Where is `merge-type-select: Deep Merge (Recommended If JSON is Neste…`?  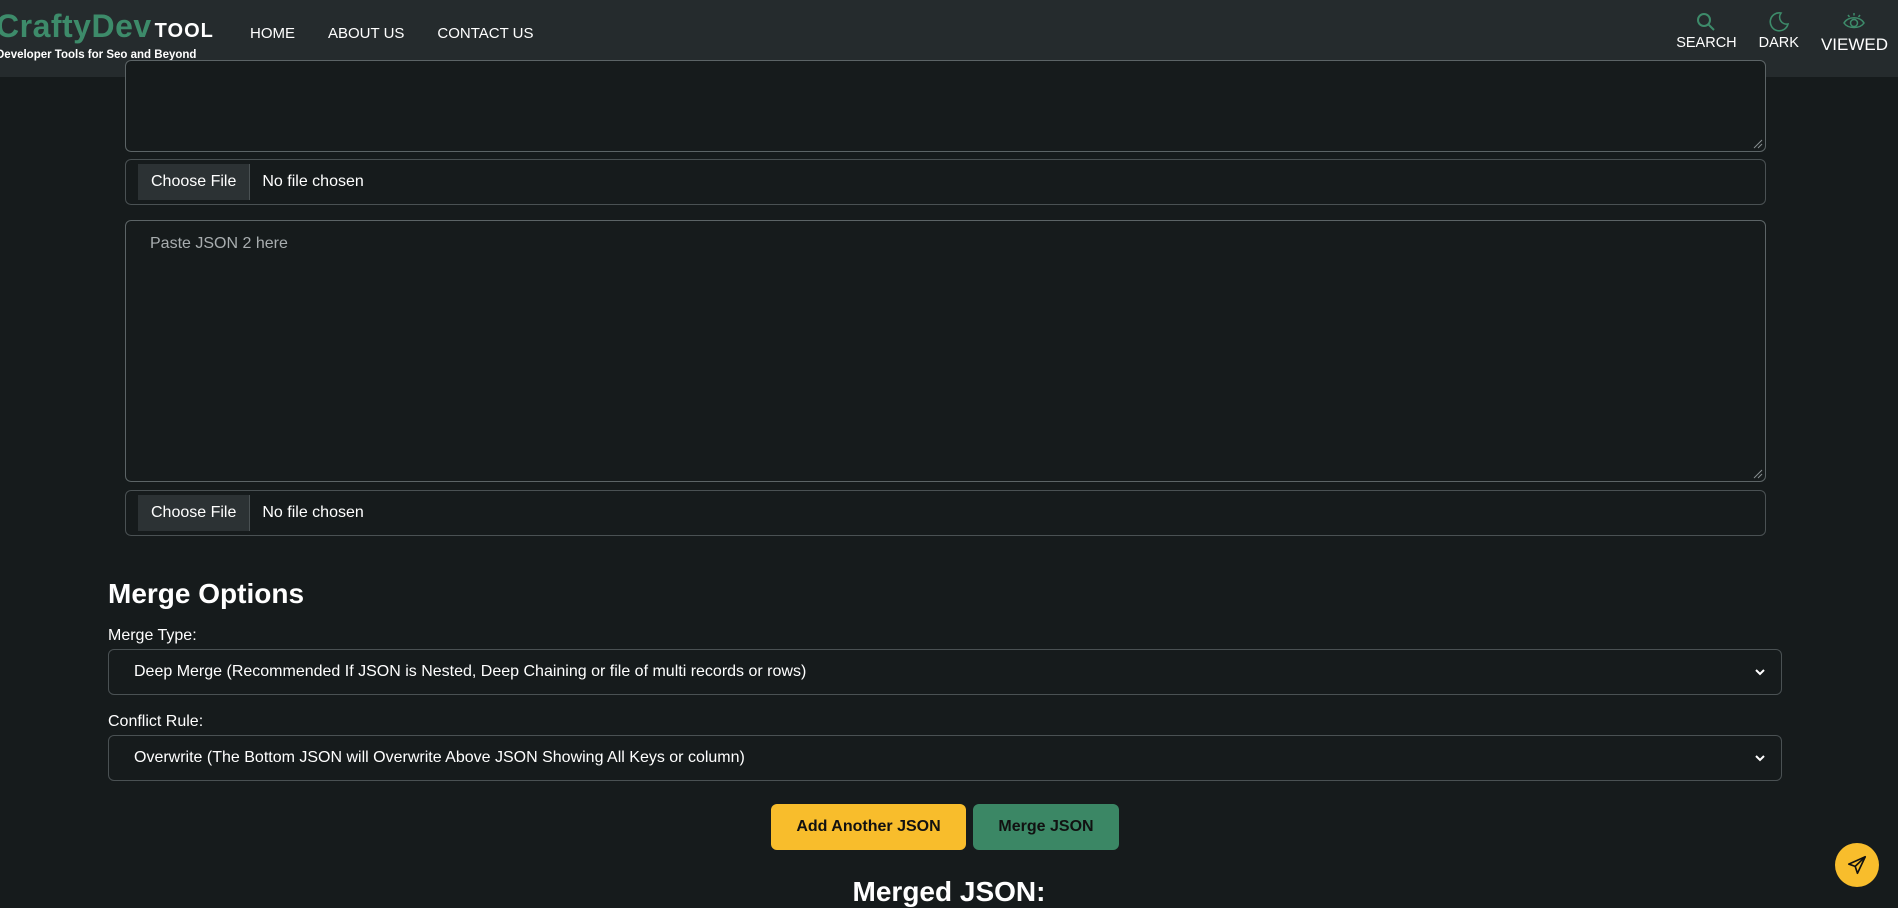
merge-type-select: Deep Merge (Recommended If JSON is Neste… is located at coordinates (945, 672).